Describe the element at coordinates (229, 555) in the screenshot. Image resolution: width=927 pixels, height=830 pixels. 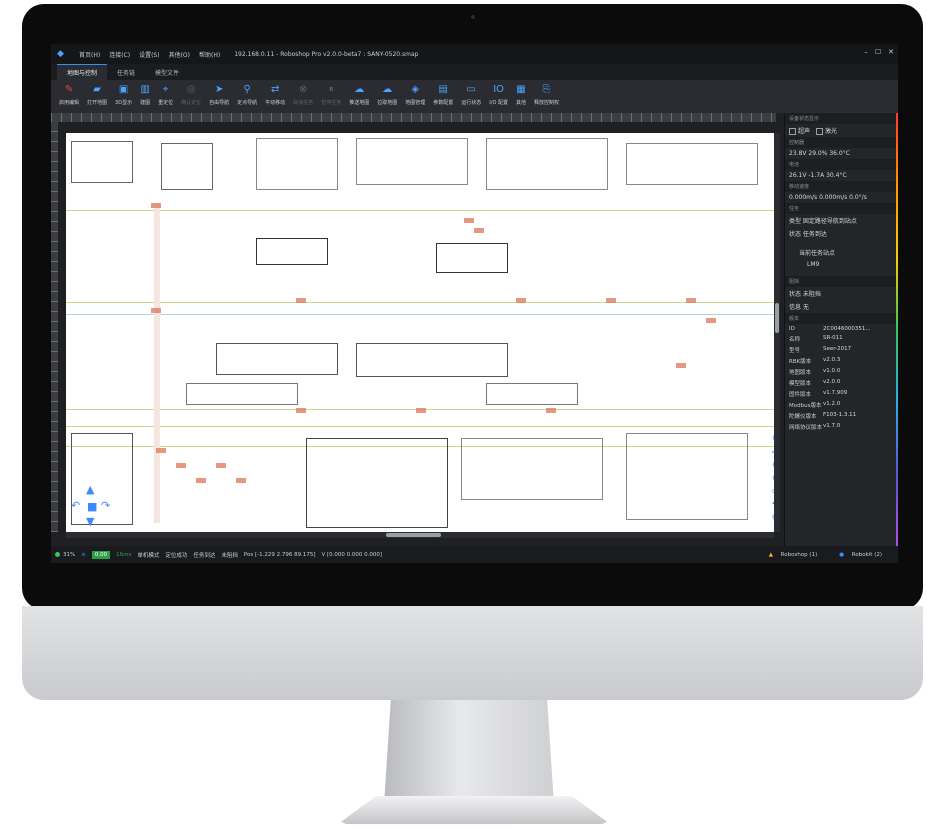
I see `block-status: 未阻挡` at that location.